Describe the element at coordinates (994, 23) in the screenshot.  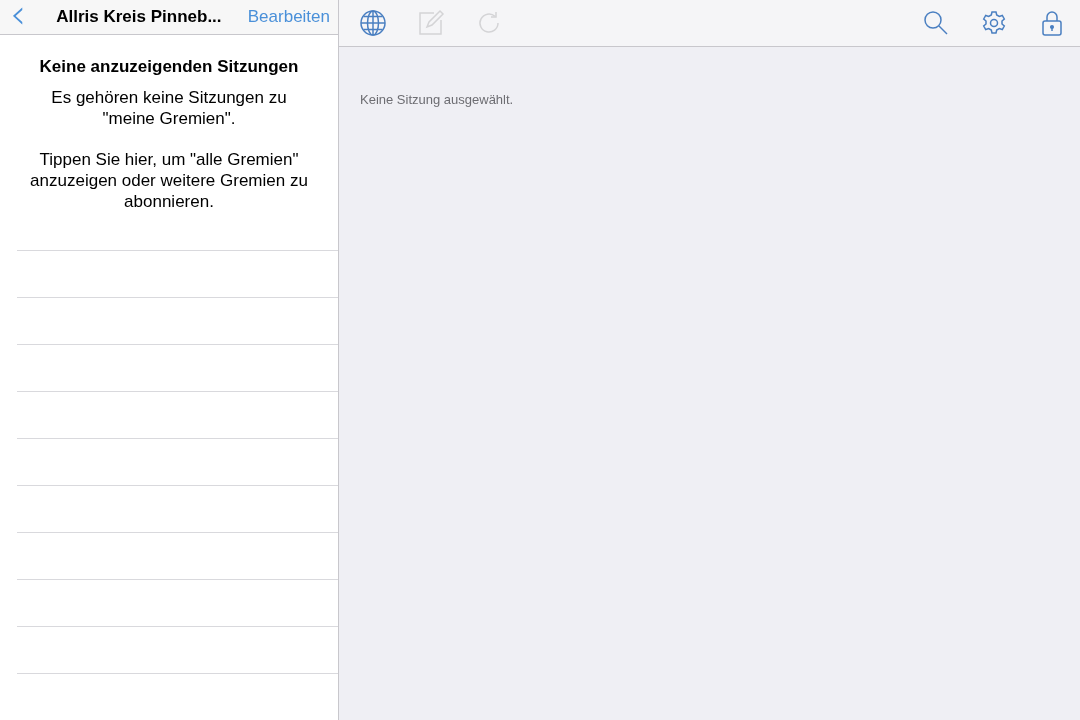
I see `settings-icon` at that location.